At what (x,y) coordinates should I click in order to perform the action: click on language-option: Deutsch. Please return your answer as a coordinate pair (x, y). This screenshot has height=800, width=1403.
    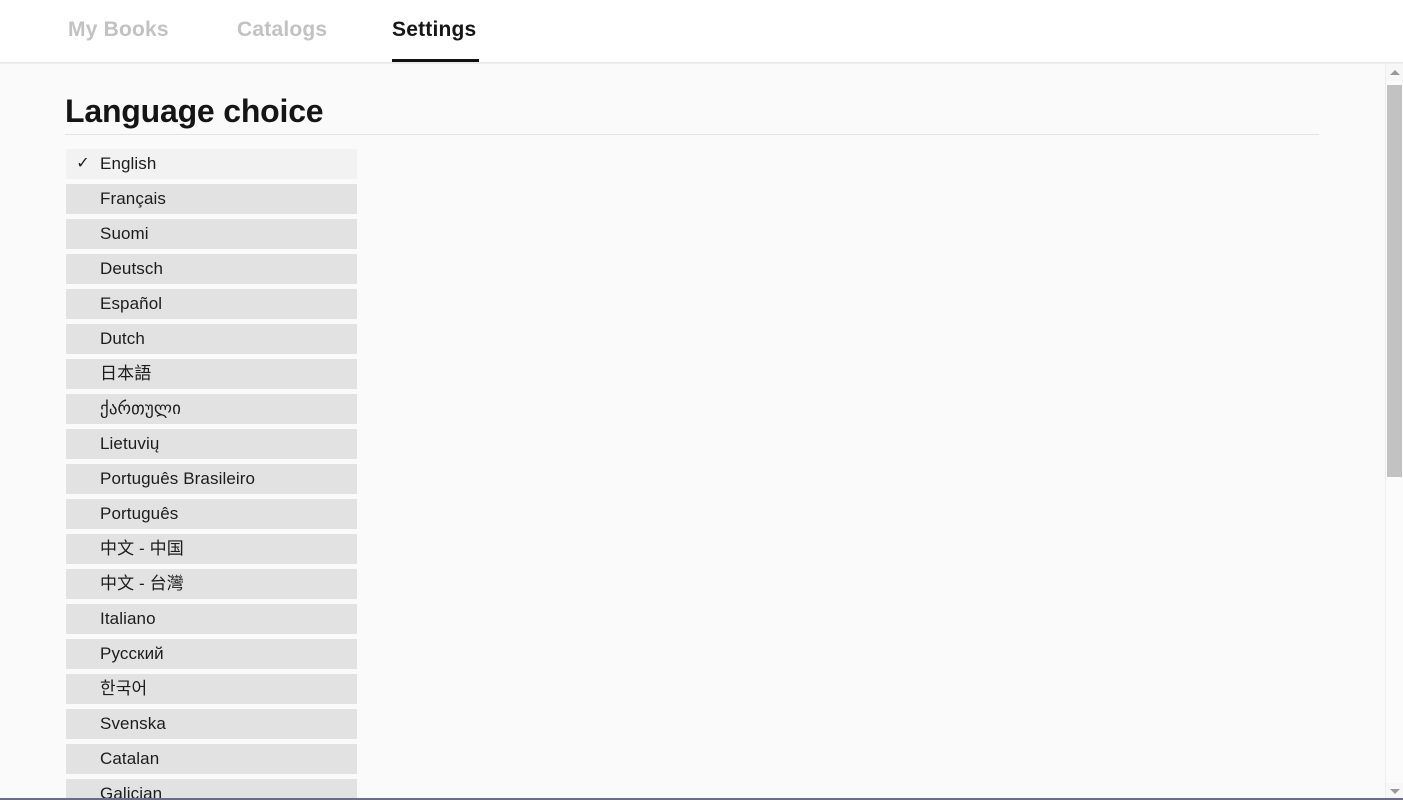
    Looking at the image, I should click on (211, 269).